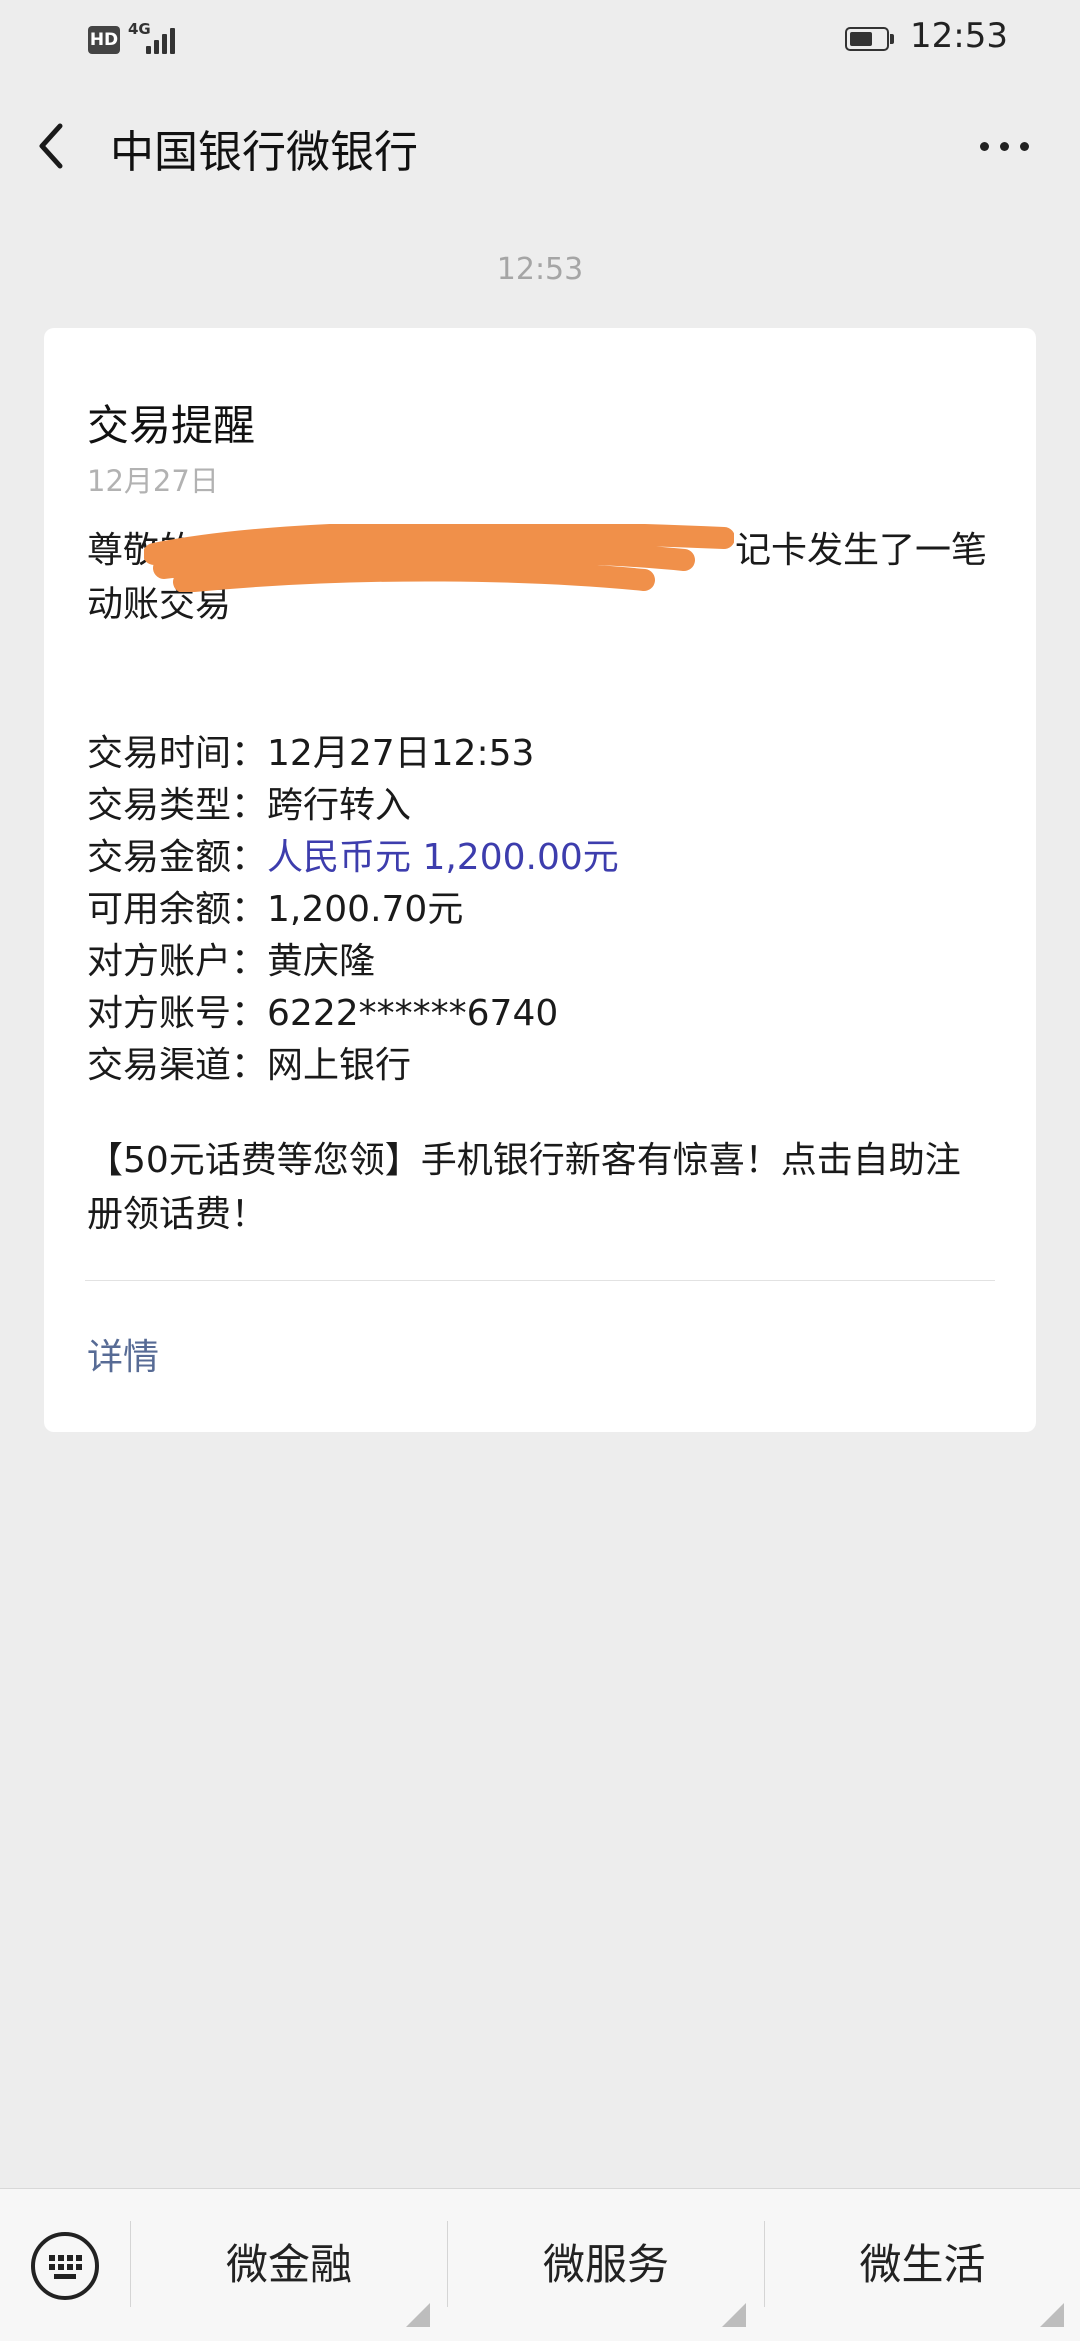 This screenshot has width=1080, height=2341. Describe the element at coordinates (177, 961) in the screenshot. I see `field-label: 对方账户：` at that location.